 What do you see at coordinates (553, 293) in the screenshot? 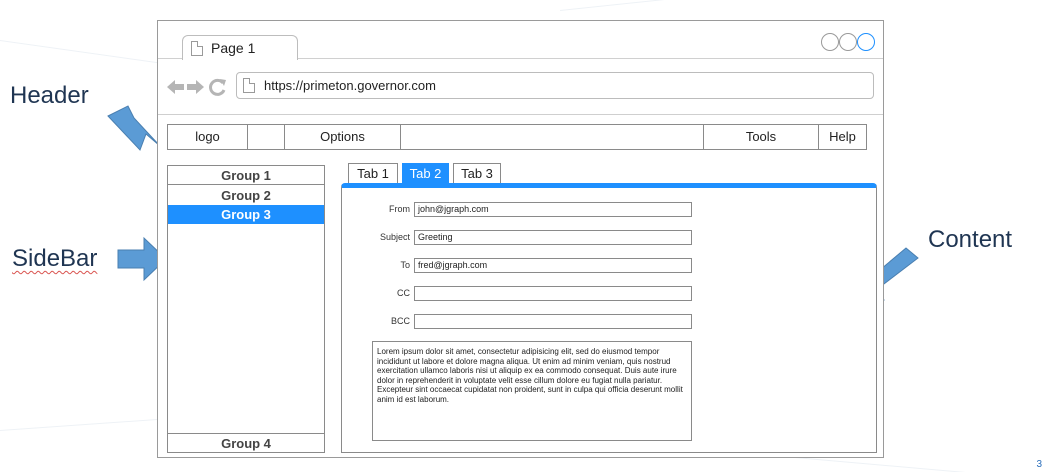
I see `cc-field` at bounding box center [553, 293].